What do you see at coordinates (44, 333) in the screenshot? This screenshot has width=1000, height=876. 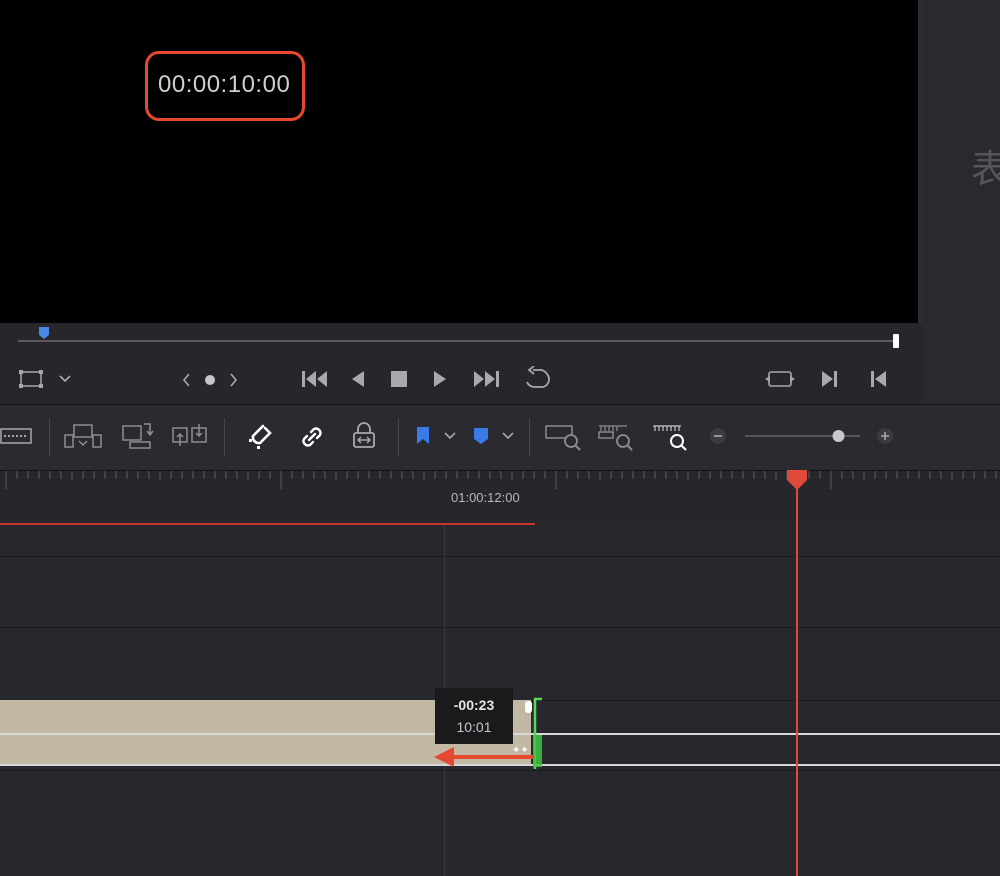 I see `scrubber-in-marker` at bounding box center [44, 333].